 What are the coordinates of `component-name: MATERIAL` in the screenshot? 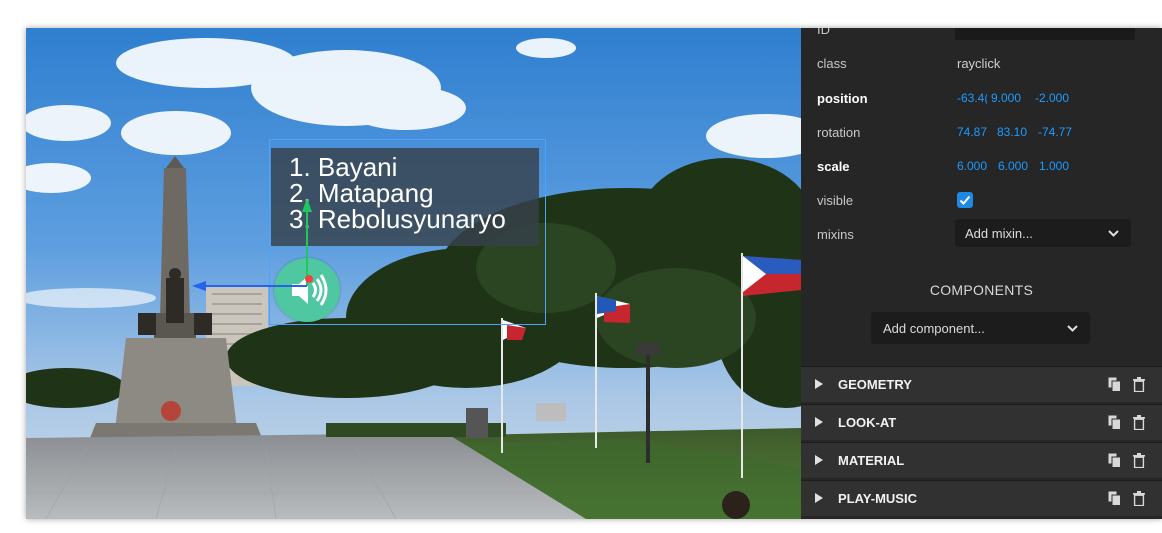 It's located at (871, 460).